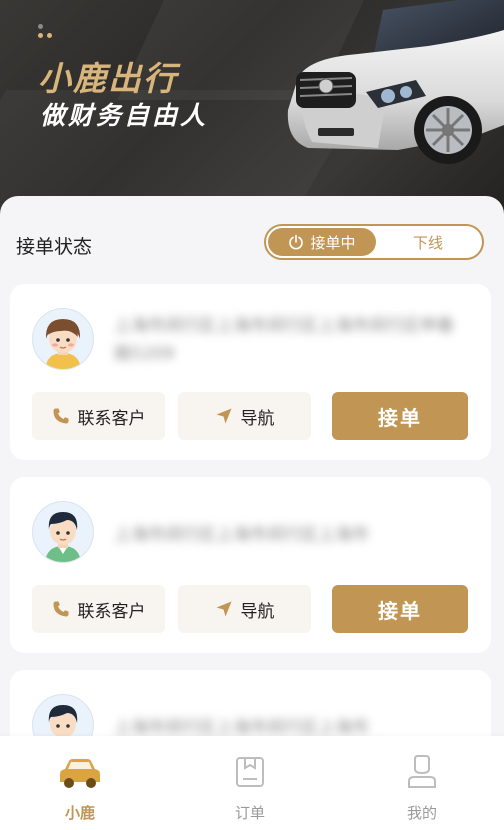 The width and height of the screenshot is (504, 830). What do you see at coordinates (252, 244) in the screenshot?
I see `order-status-row: 接单状态 接单中 下线` at bounding box center [252, 244].